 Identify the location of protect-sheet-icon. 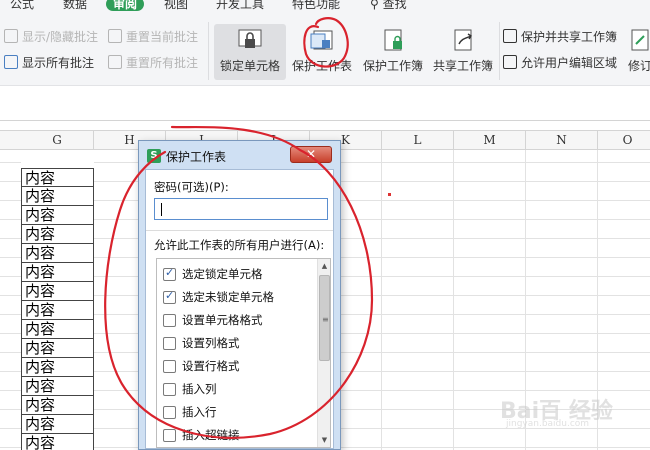
(321, 40).